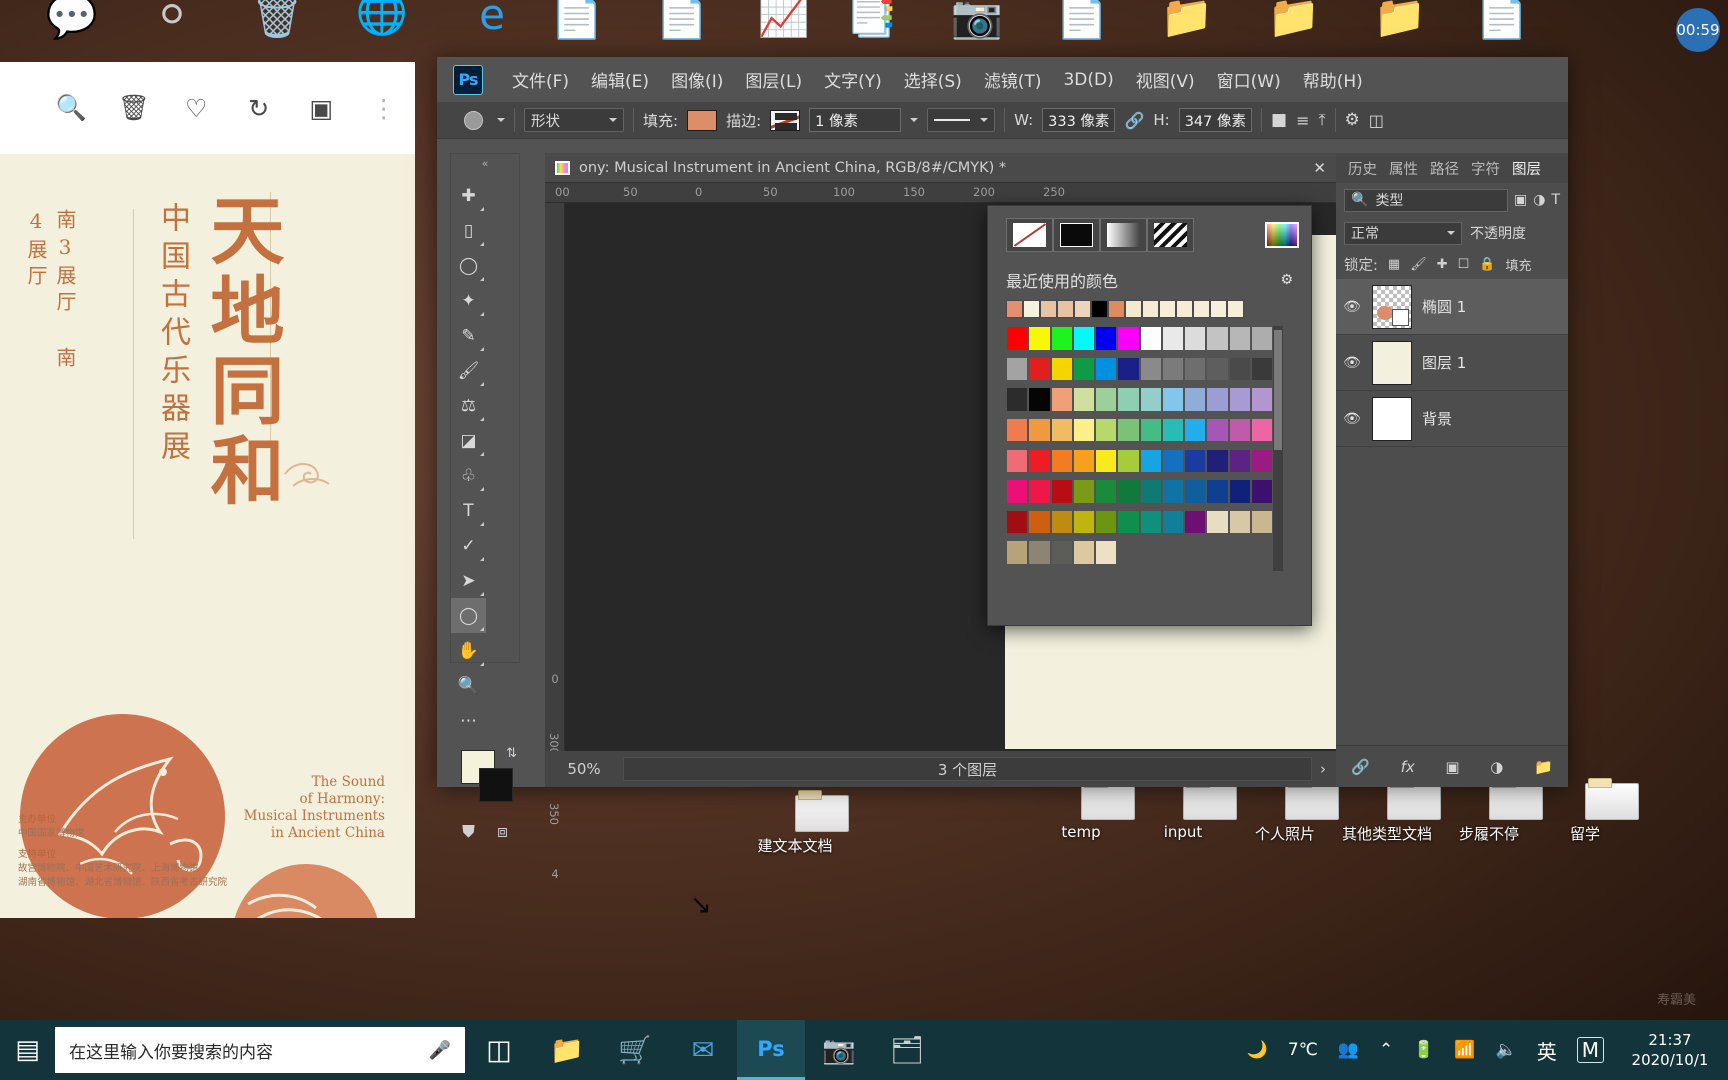 This screenshot has width=1728, height=1080. Describe the element at coordinates (1360, 767) in the screenshot. I see `link-layers-icon: 🔗` at that location.